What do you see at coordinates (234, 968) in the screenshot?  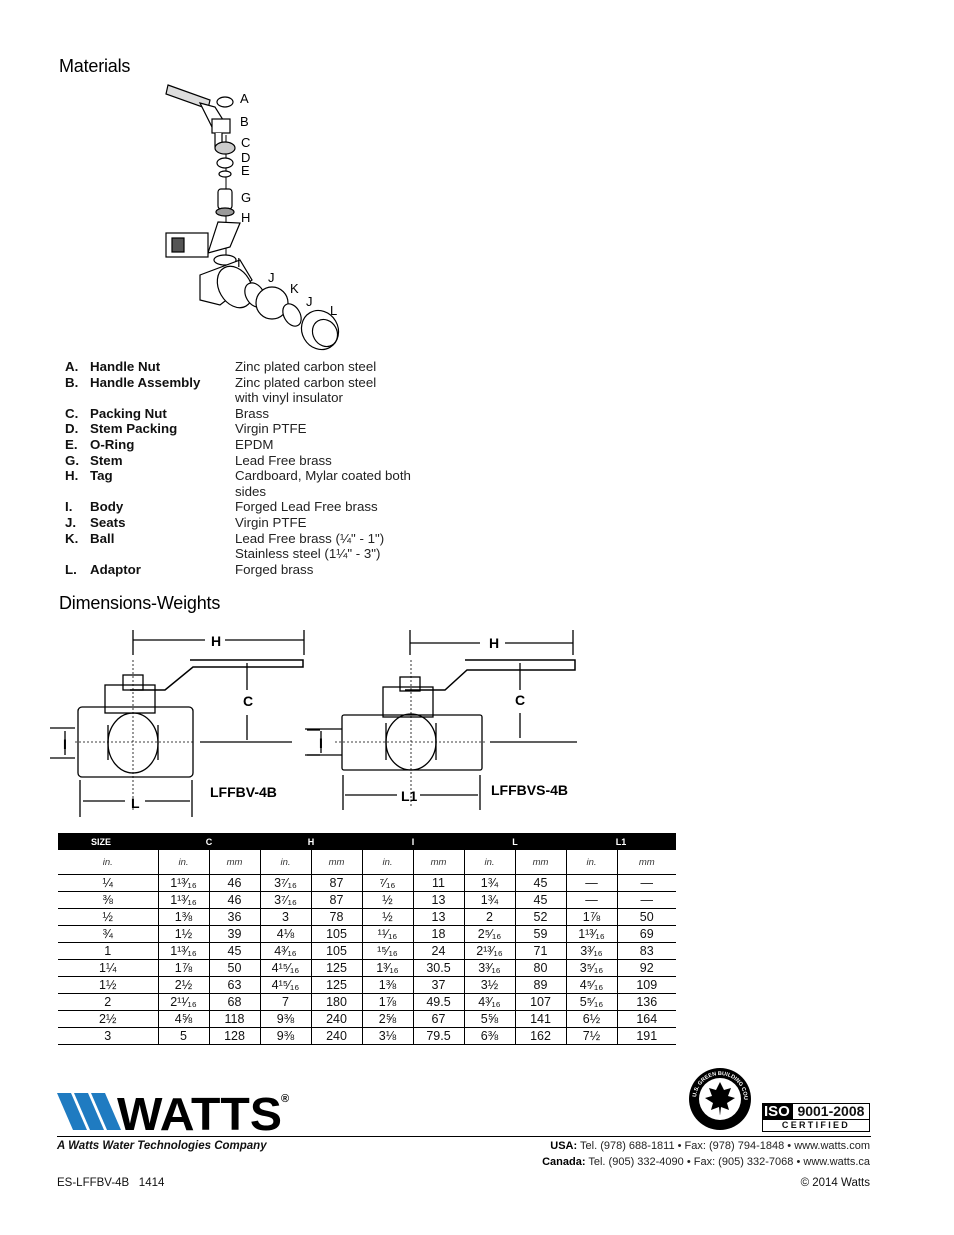 I see `table-cell: 50` at bounding box center [234, 968].